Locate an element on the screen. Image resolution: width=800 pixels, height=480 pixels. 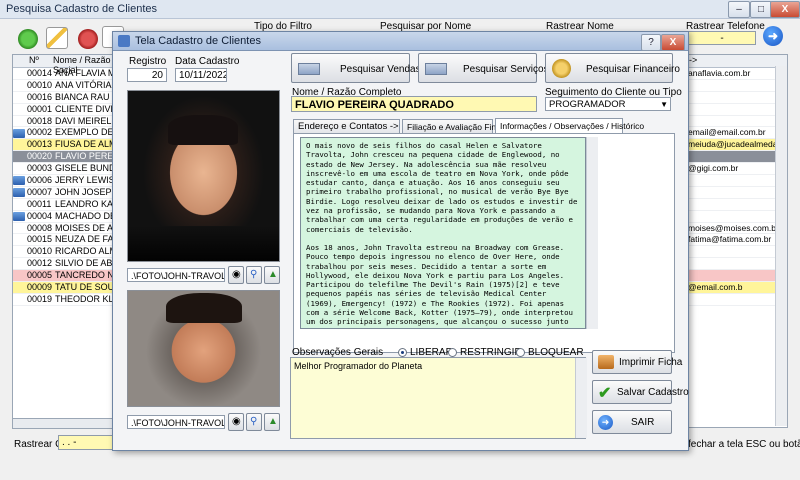
email-row: fatima@fatima.com.br is located at coordinates (737, 240).